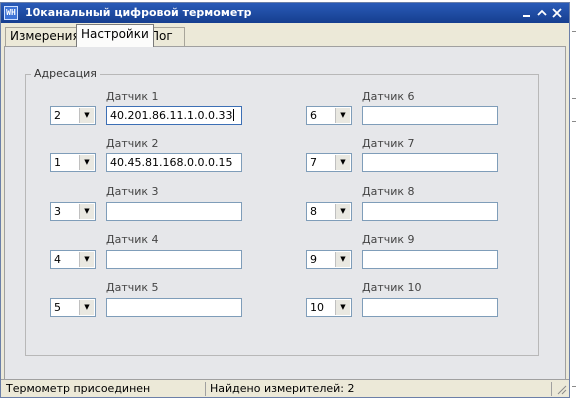  I want to click on minimize-icon, so click(527, 13).